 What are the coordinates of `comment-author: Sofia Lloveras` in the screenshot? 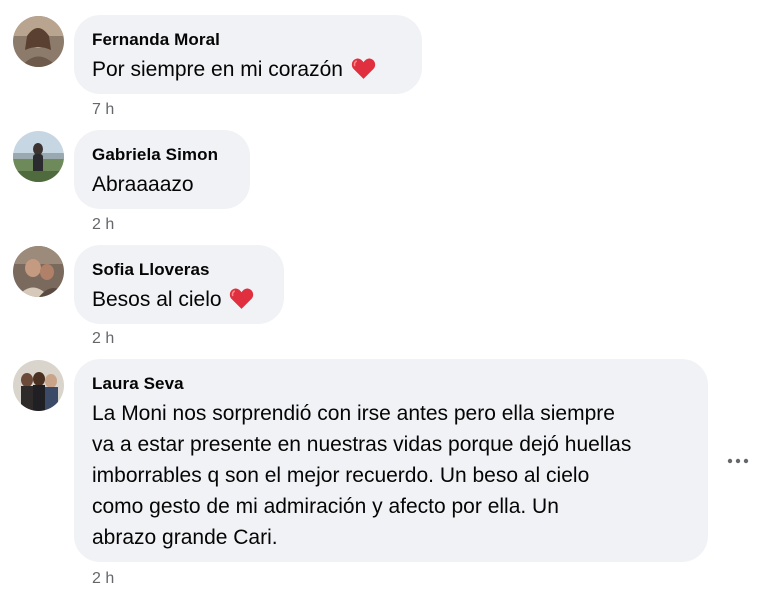 It's located at (179, 270).